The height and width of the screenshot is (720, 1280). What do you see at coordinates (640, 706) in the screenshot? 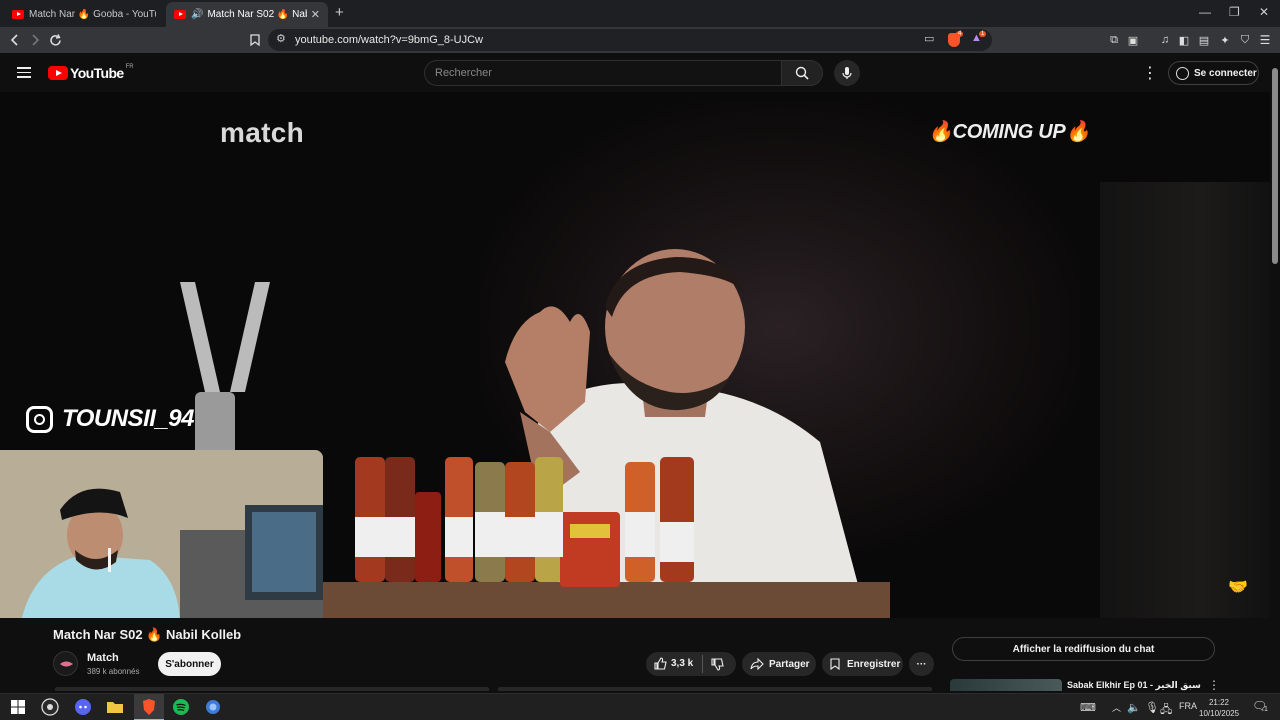
I see `windows-taskbar: ⌨ ︿ 🔈 🎙 🖧 FRA 21:22 10/10/2025 🗨 1` at bounding box center [640, 706].